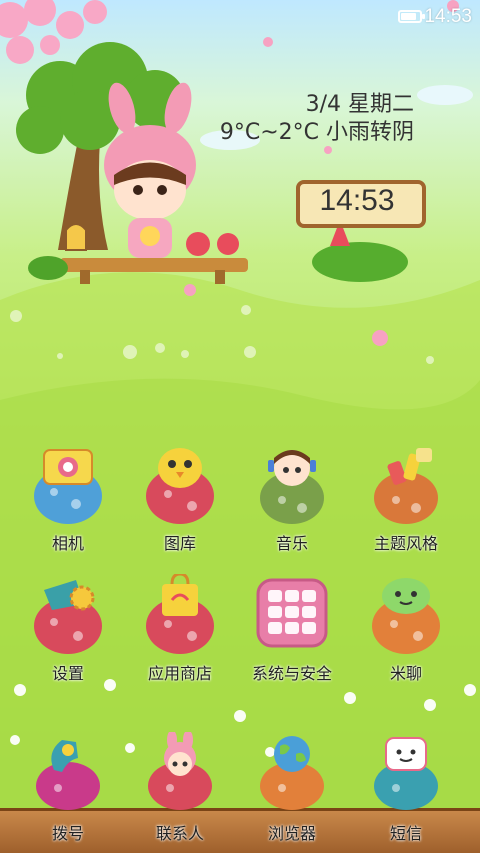  What do you see at coordinates (411, 16) in the screenshot?
I see `battery-icon` at bounding box center [411, 16].